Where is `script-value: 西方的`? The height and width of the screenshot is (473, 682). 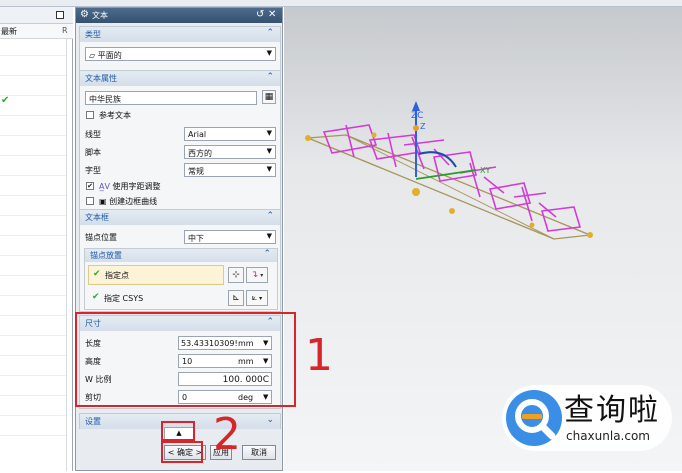 script-value: 西方的 is located at coordinates (200, 153).